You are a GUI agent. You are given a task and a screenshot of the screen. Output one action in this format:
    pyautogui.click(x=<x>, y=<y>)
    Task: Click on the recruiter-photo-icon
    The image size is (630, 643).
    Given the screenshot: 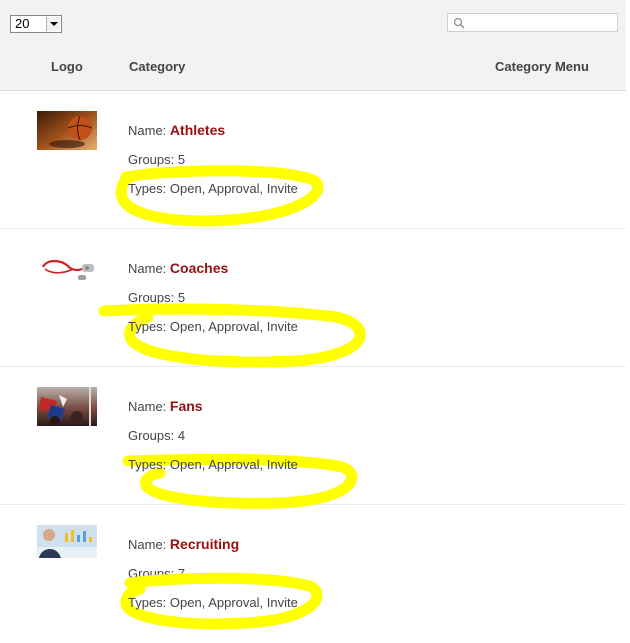 What is the action you would take?
    pyautogui.click(x=67, y=541)
    